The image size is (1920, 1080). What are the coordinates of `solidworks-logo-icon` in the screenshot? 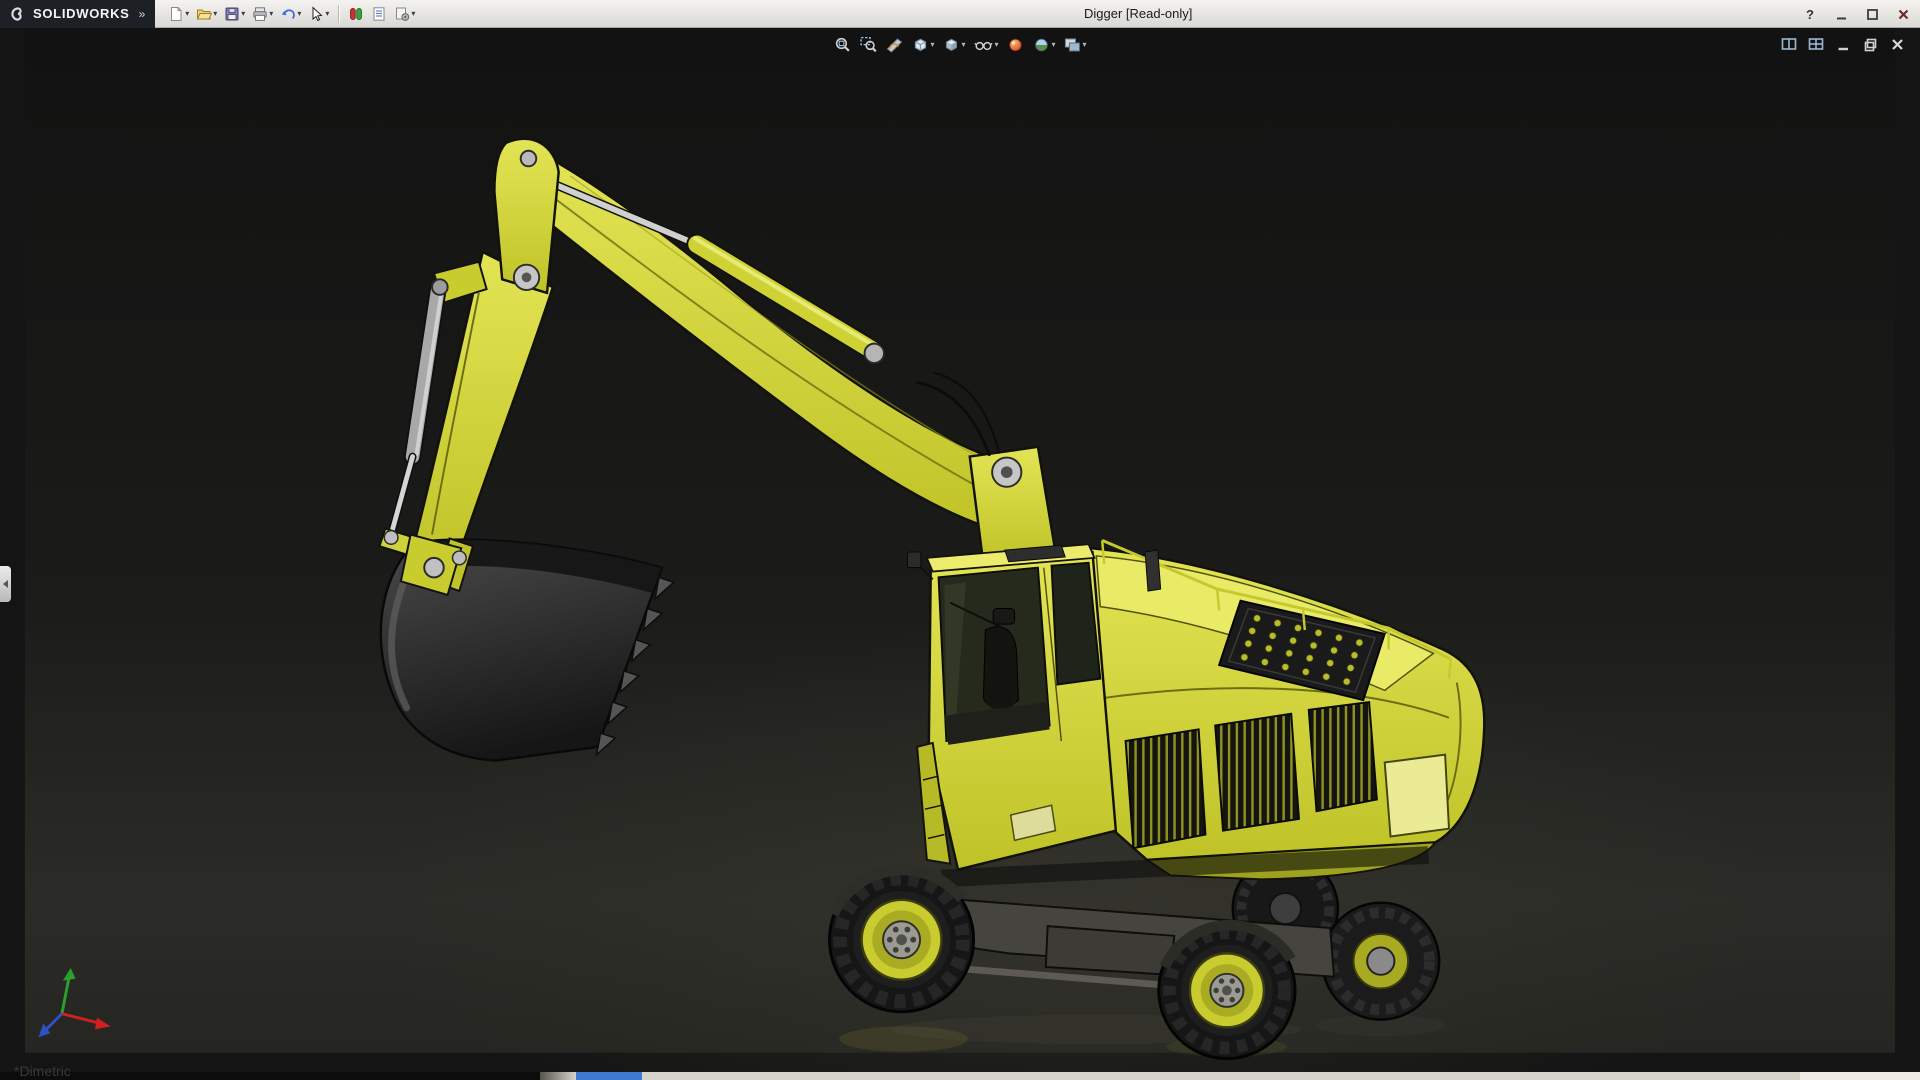 It's located at (16, 13).